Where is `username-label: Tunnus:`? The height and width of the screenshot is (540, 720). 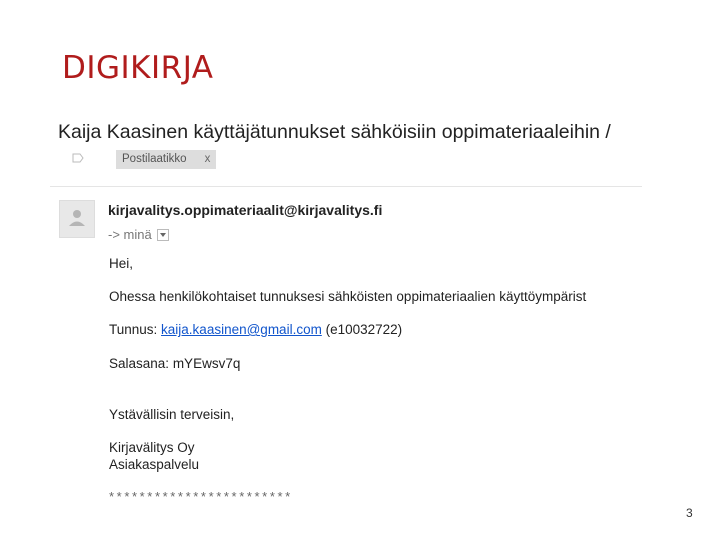
username-label: Tunnus: is located at coordinates (133, 329).